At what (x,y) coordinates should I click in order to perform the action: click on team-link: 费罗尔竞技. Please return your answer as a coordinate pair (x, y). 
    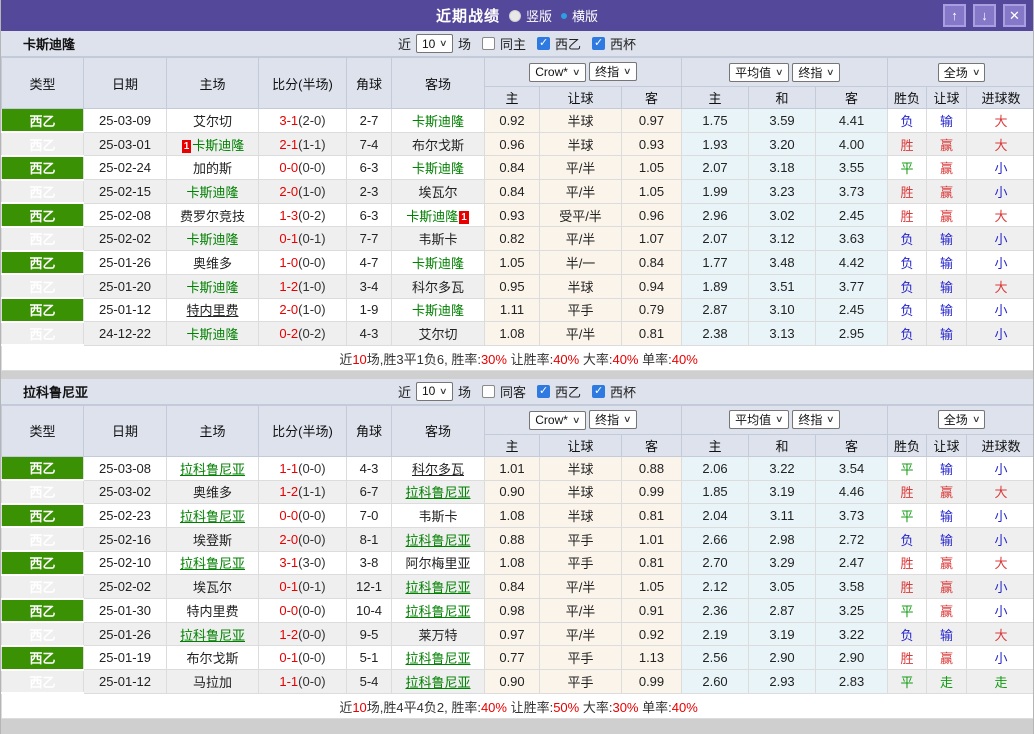
    Looking at the image, I should click on (212, 216).